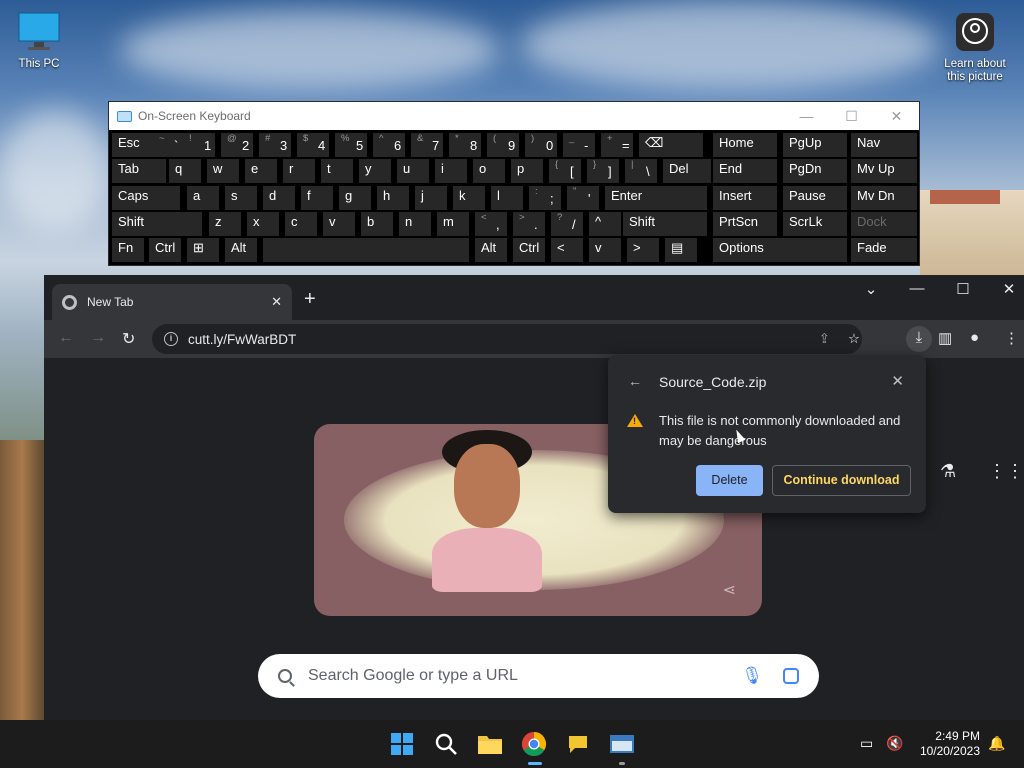  Describe the element at coordinates (503, 145) in the screenshot. I see `key-9: (9` at that location.